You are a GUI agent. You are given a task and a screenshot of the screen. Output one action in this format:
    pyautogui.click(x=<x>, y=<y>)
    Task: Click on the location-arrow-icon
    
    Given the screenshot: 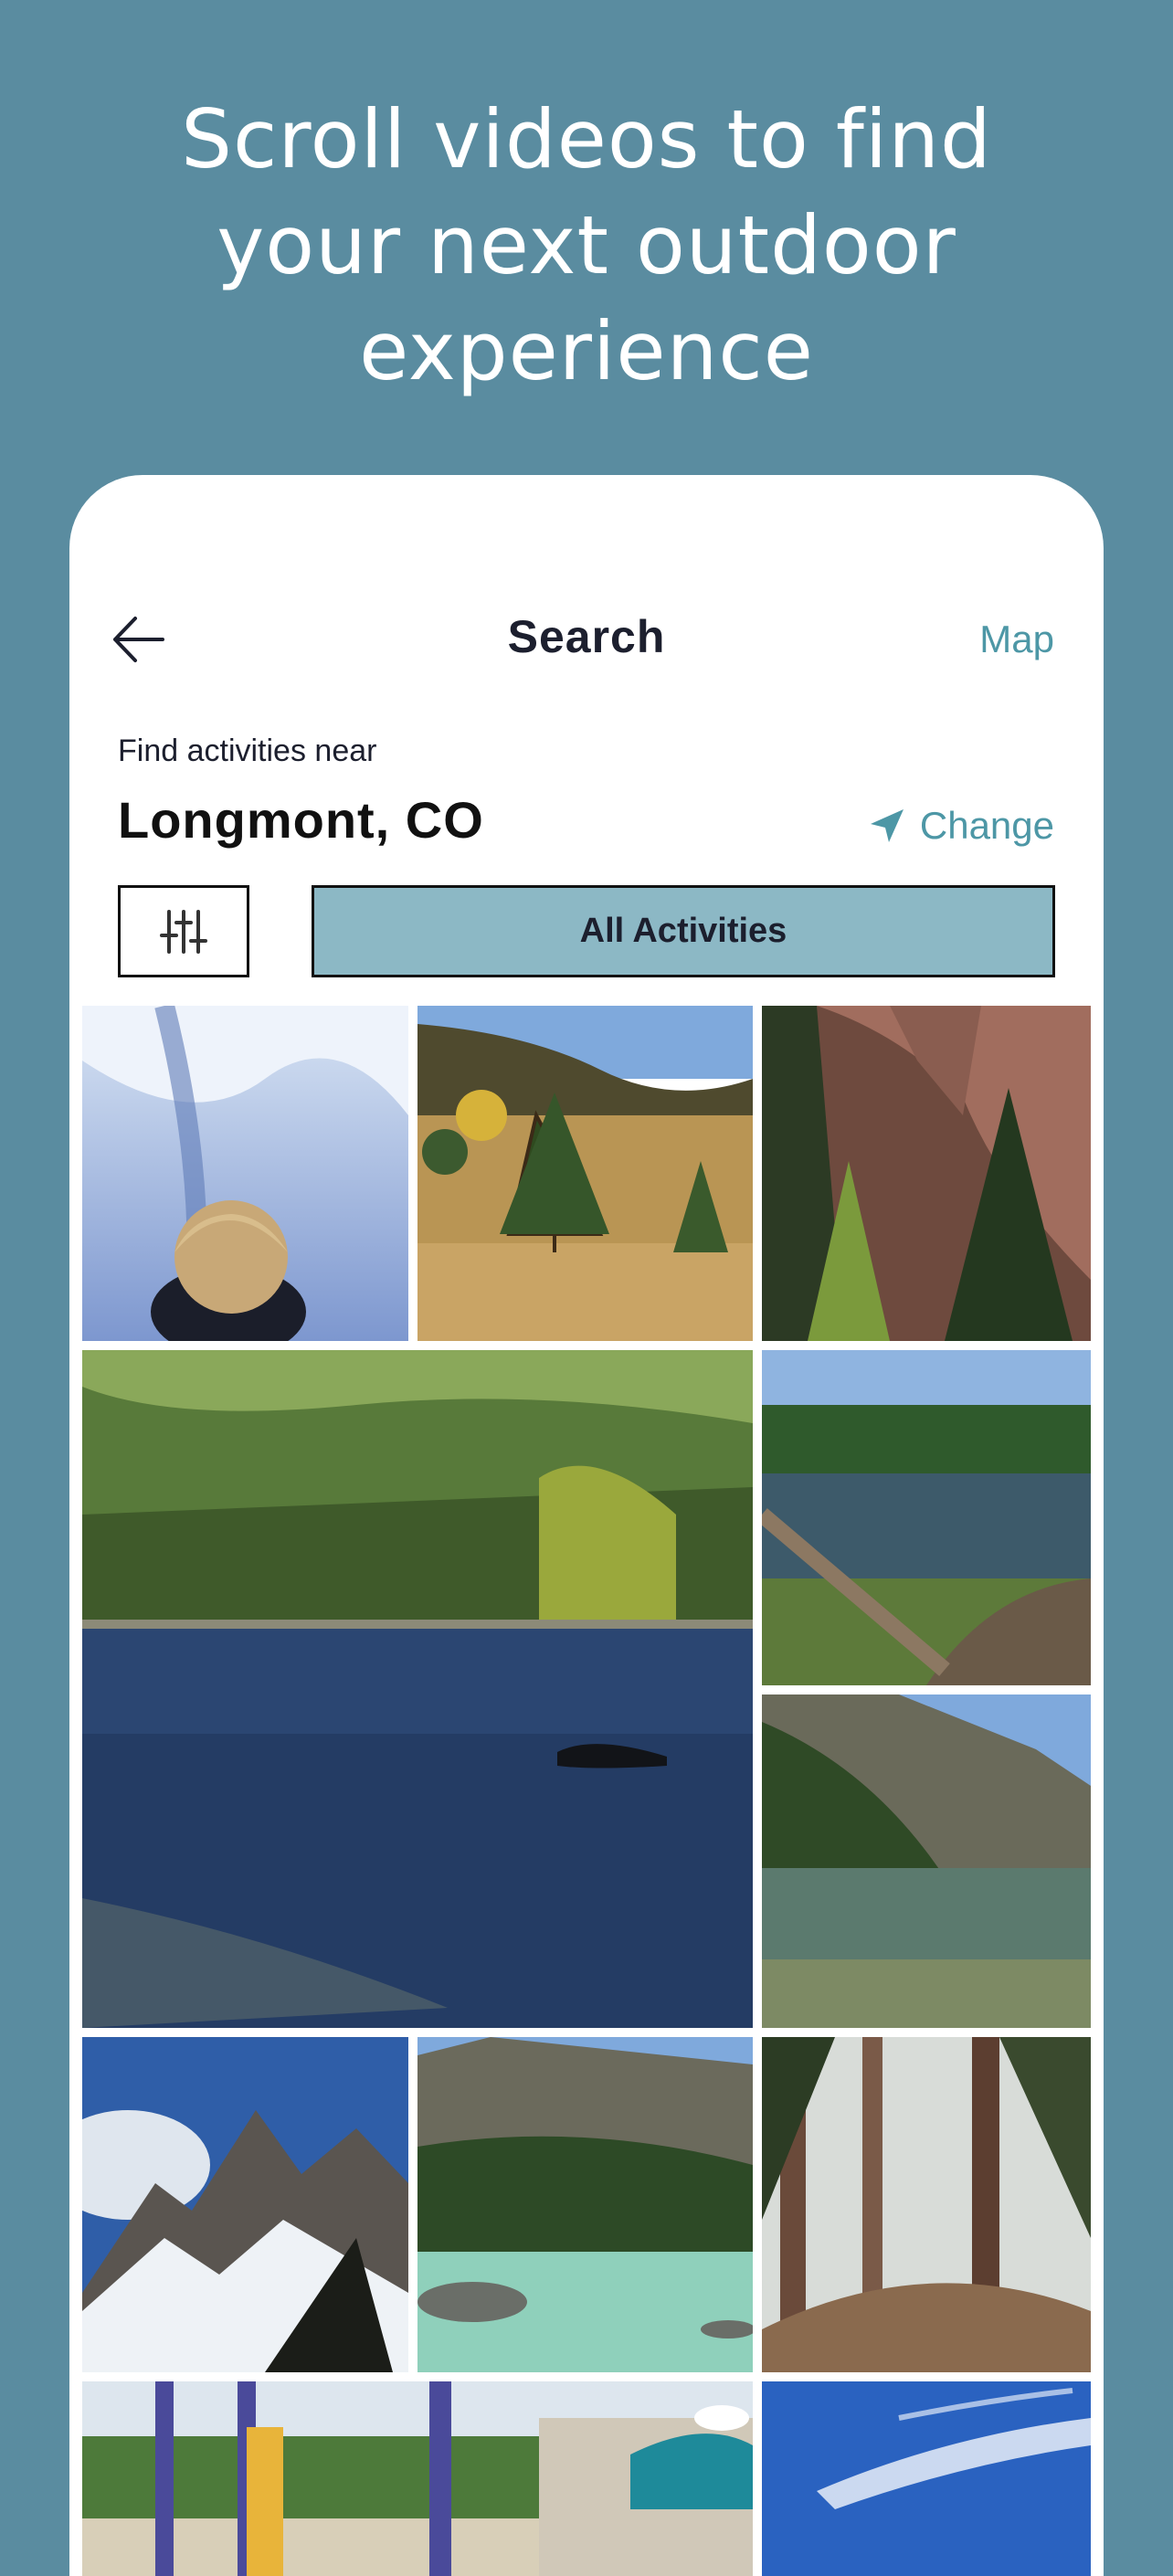 What is the action you would take?
    pyautogui.click(x=887, y=825)
    